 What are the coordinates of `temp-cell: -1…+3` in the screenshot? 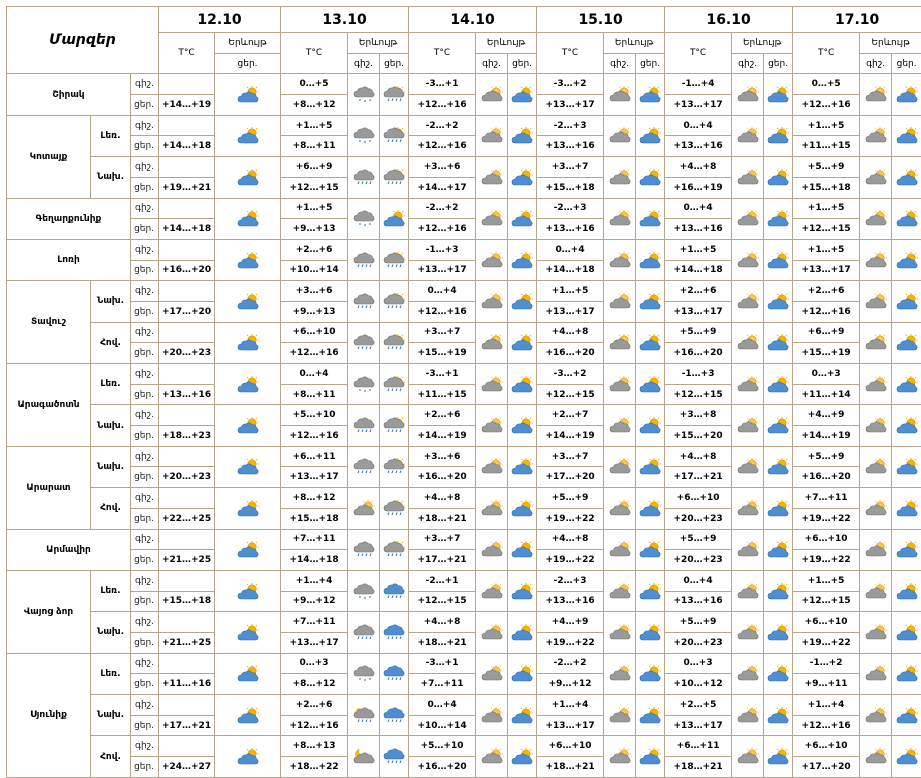 It's located at (698, 374).